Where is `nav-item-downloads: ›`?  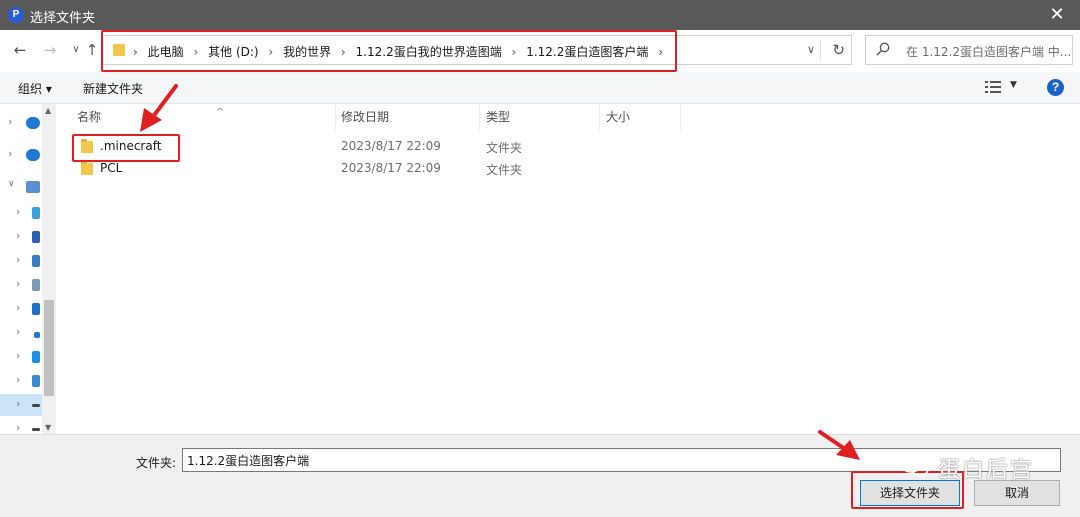 nav-item-downloads: › is located at coordinates (21, 309).